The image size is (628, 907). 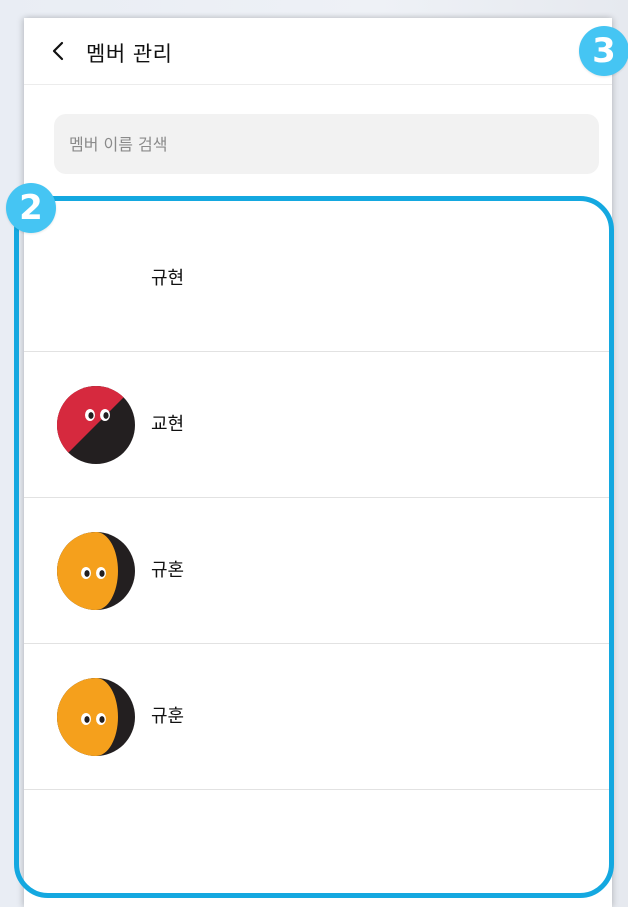 I want to click on header: 멤버 관리, so click(x=318, y=51).